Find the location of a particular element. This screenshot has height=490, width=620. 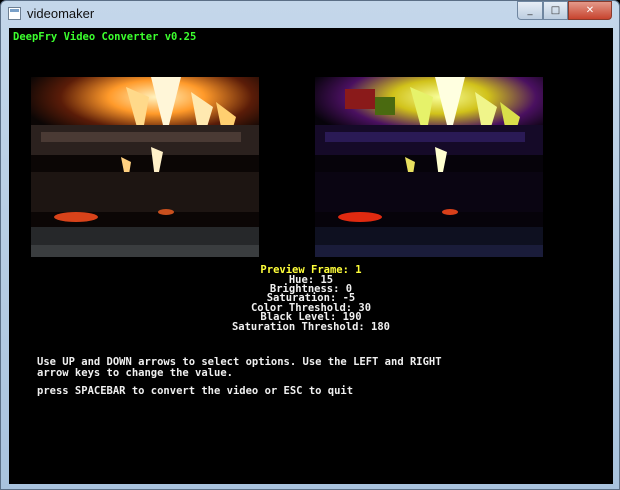

app-icon is located at coordinates (14, 13).